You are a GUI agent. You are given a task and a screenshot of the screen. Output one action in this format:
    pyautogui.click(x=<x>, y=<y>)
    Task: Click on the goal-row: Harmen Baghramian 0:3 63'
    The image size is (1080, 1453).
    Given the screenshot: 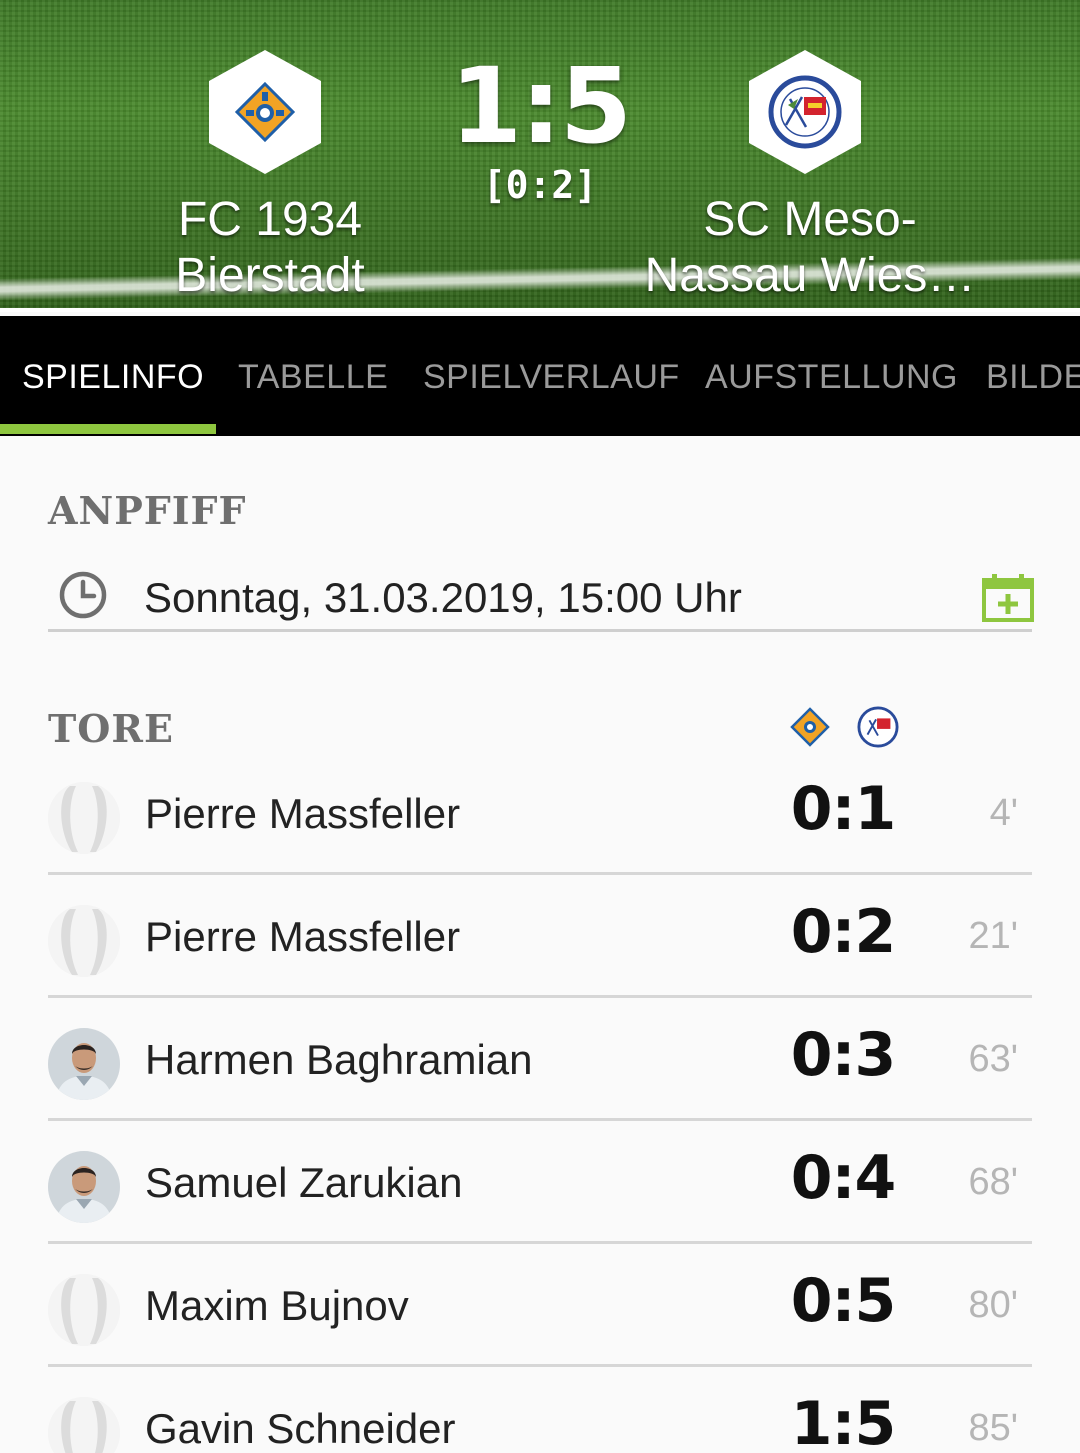 What is the action you would take?
    pyautogui.click(x=540, y=1059)
    